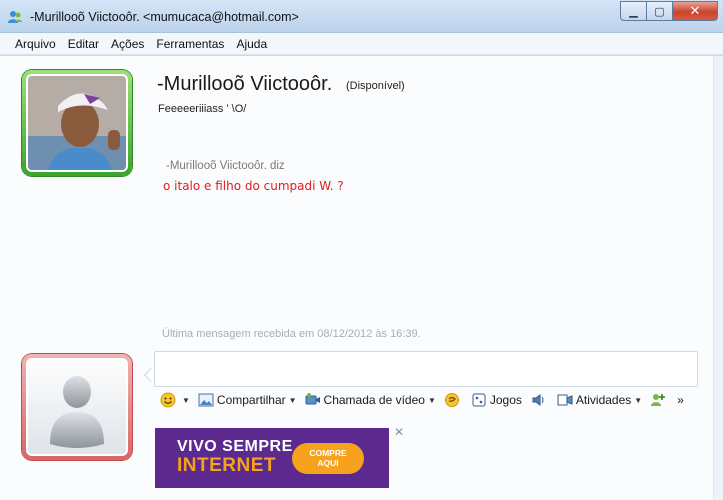 Image resolution: width=723 pixels, height=500 pixels. I want to click on share-button: Compartilhar ▼, so click(247, 400).